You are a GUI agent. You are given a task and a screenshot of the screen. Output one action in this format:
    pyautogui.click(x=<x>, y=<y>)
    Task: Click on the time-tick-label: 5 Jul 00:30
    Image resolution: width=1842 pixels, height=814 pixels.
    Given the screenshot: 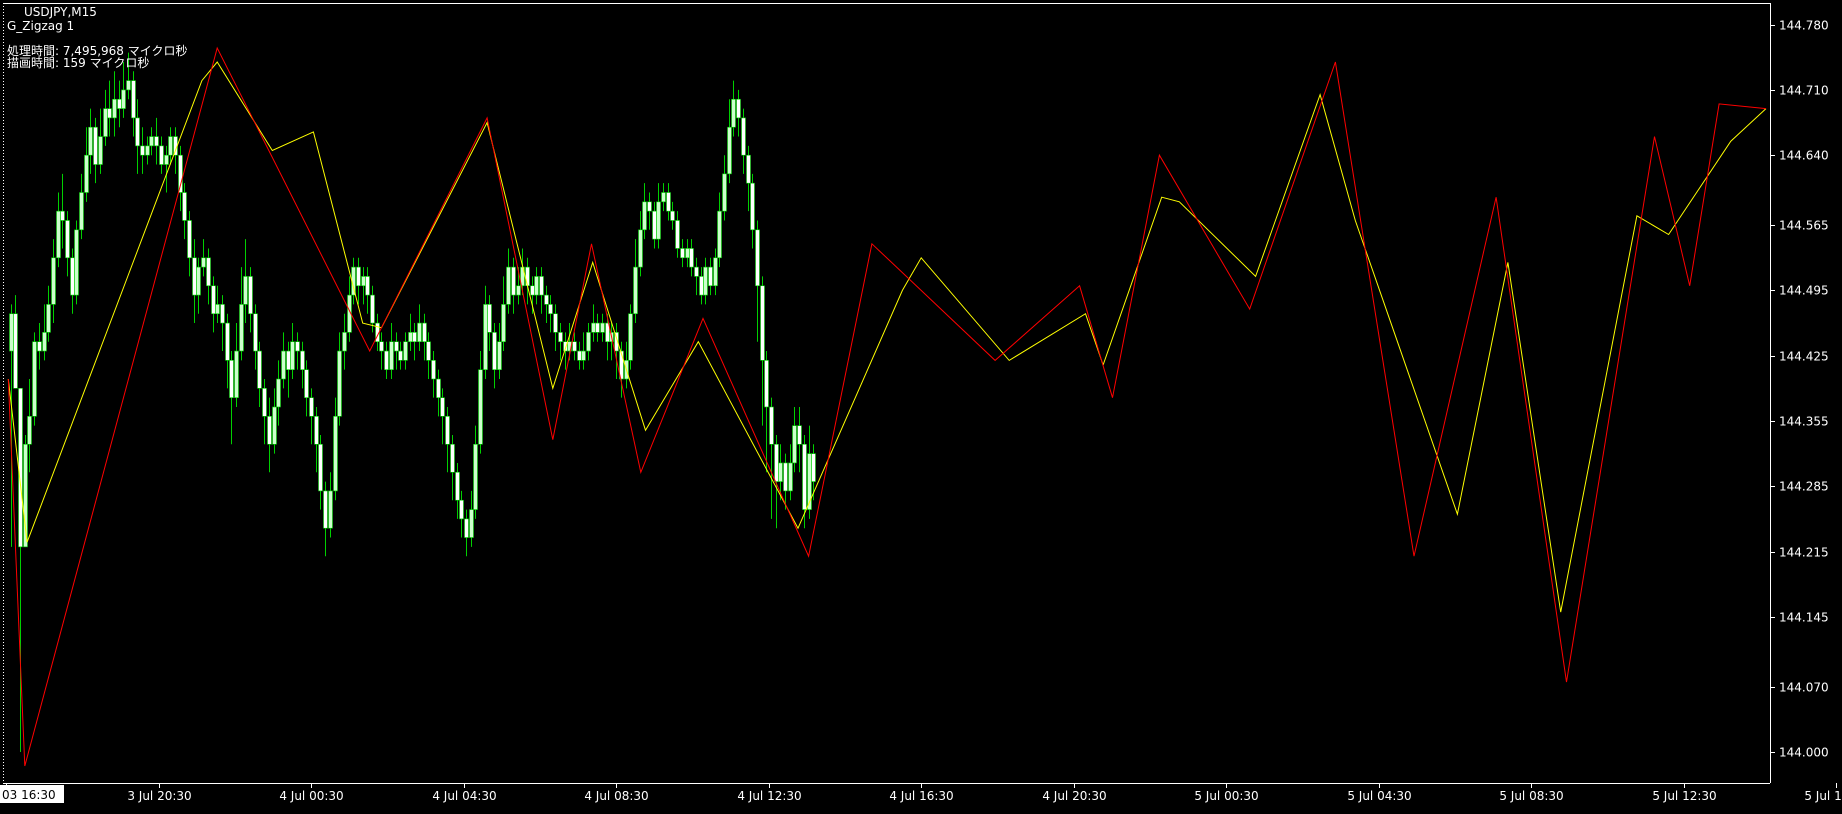 What is the action you would take?
    pyautogui.click(x=1226, y=796)
    